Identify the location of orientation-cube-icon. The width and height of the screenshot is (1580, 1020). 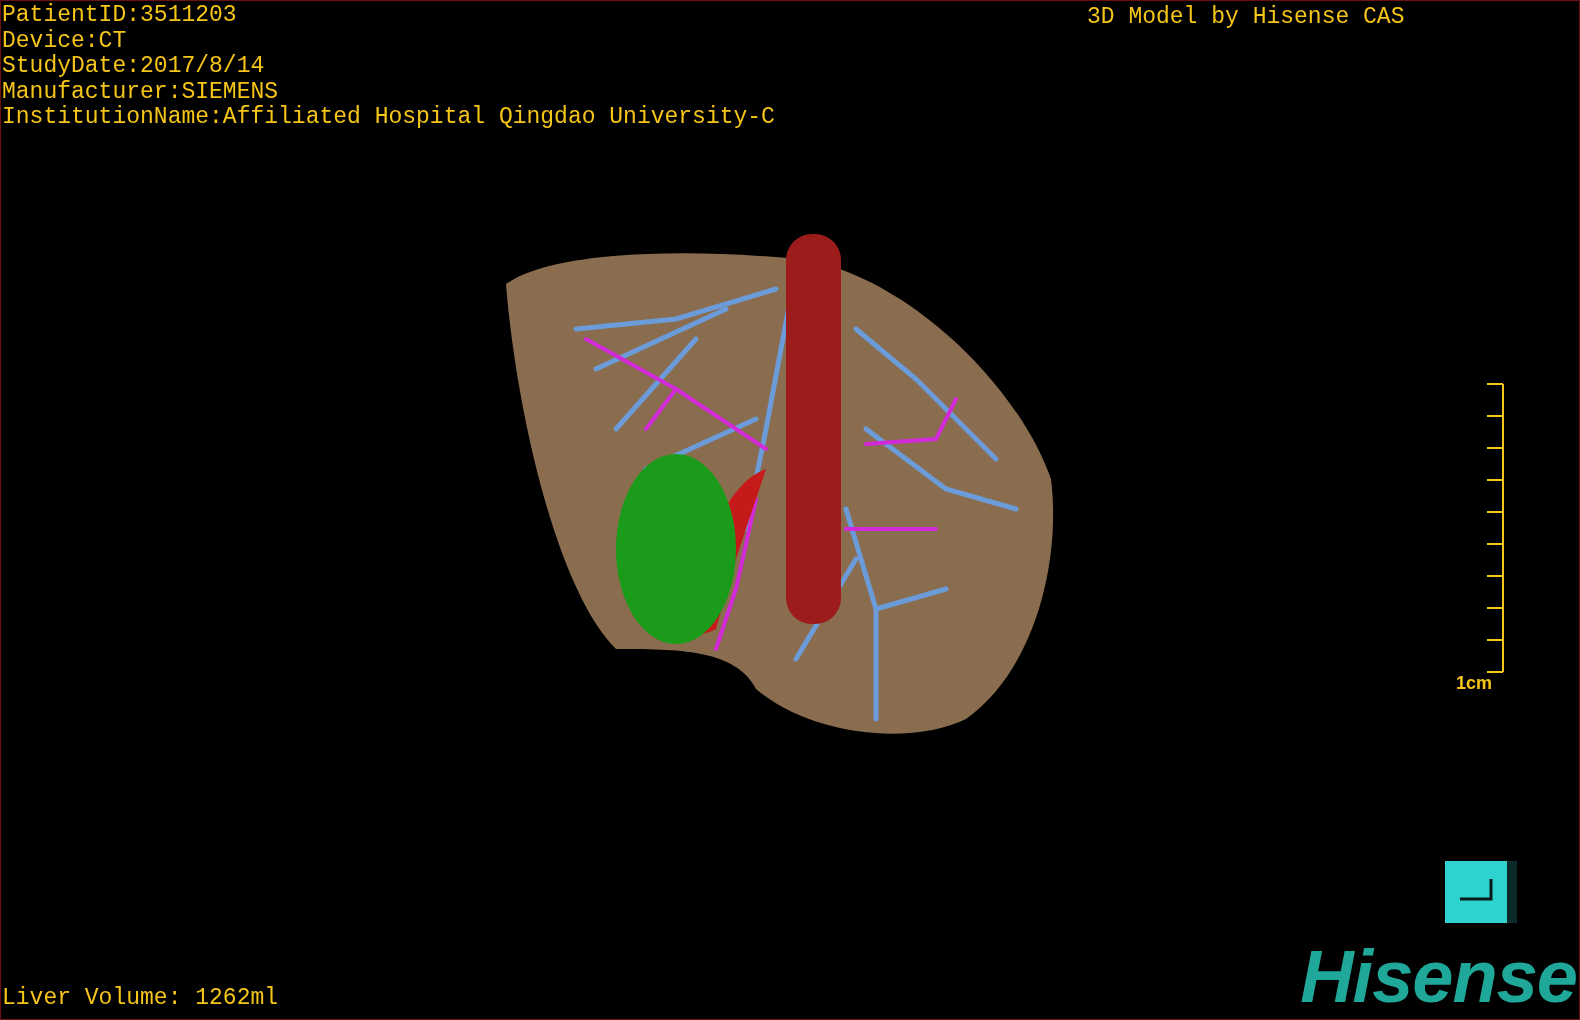
(1482, 892).